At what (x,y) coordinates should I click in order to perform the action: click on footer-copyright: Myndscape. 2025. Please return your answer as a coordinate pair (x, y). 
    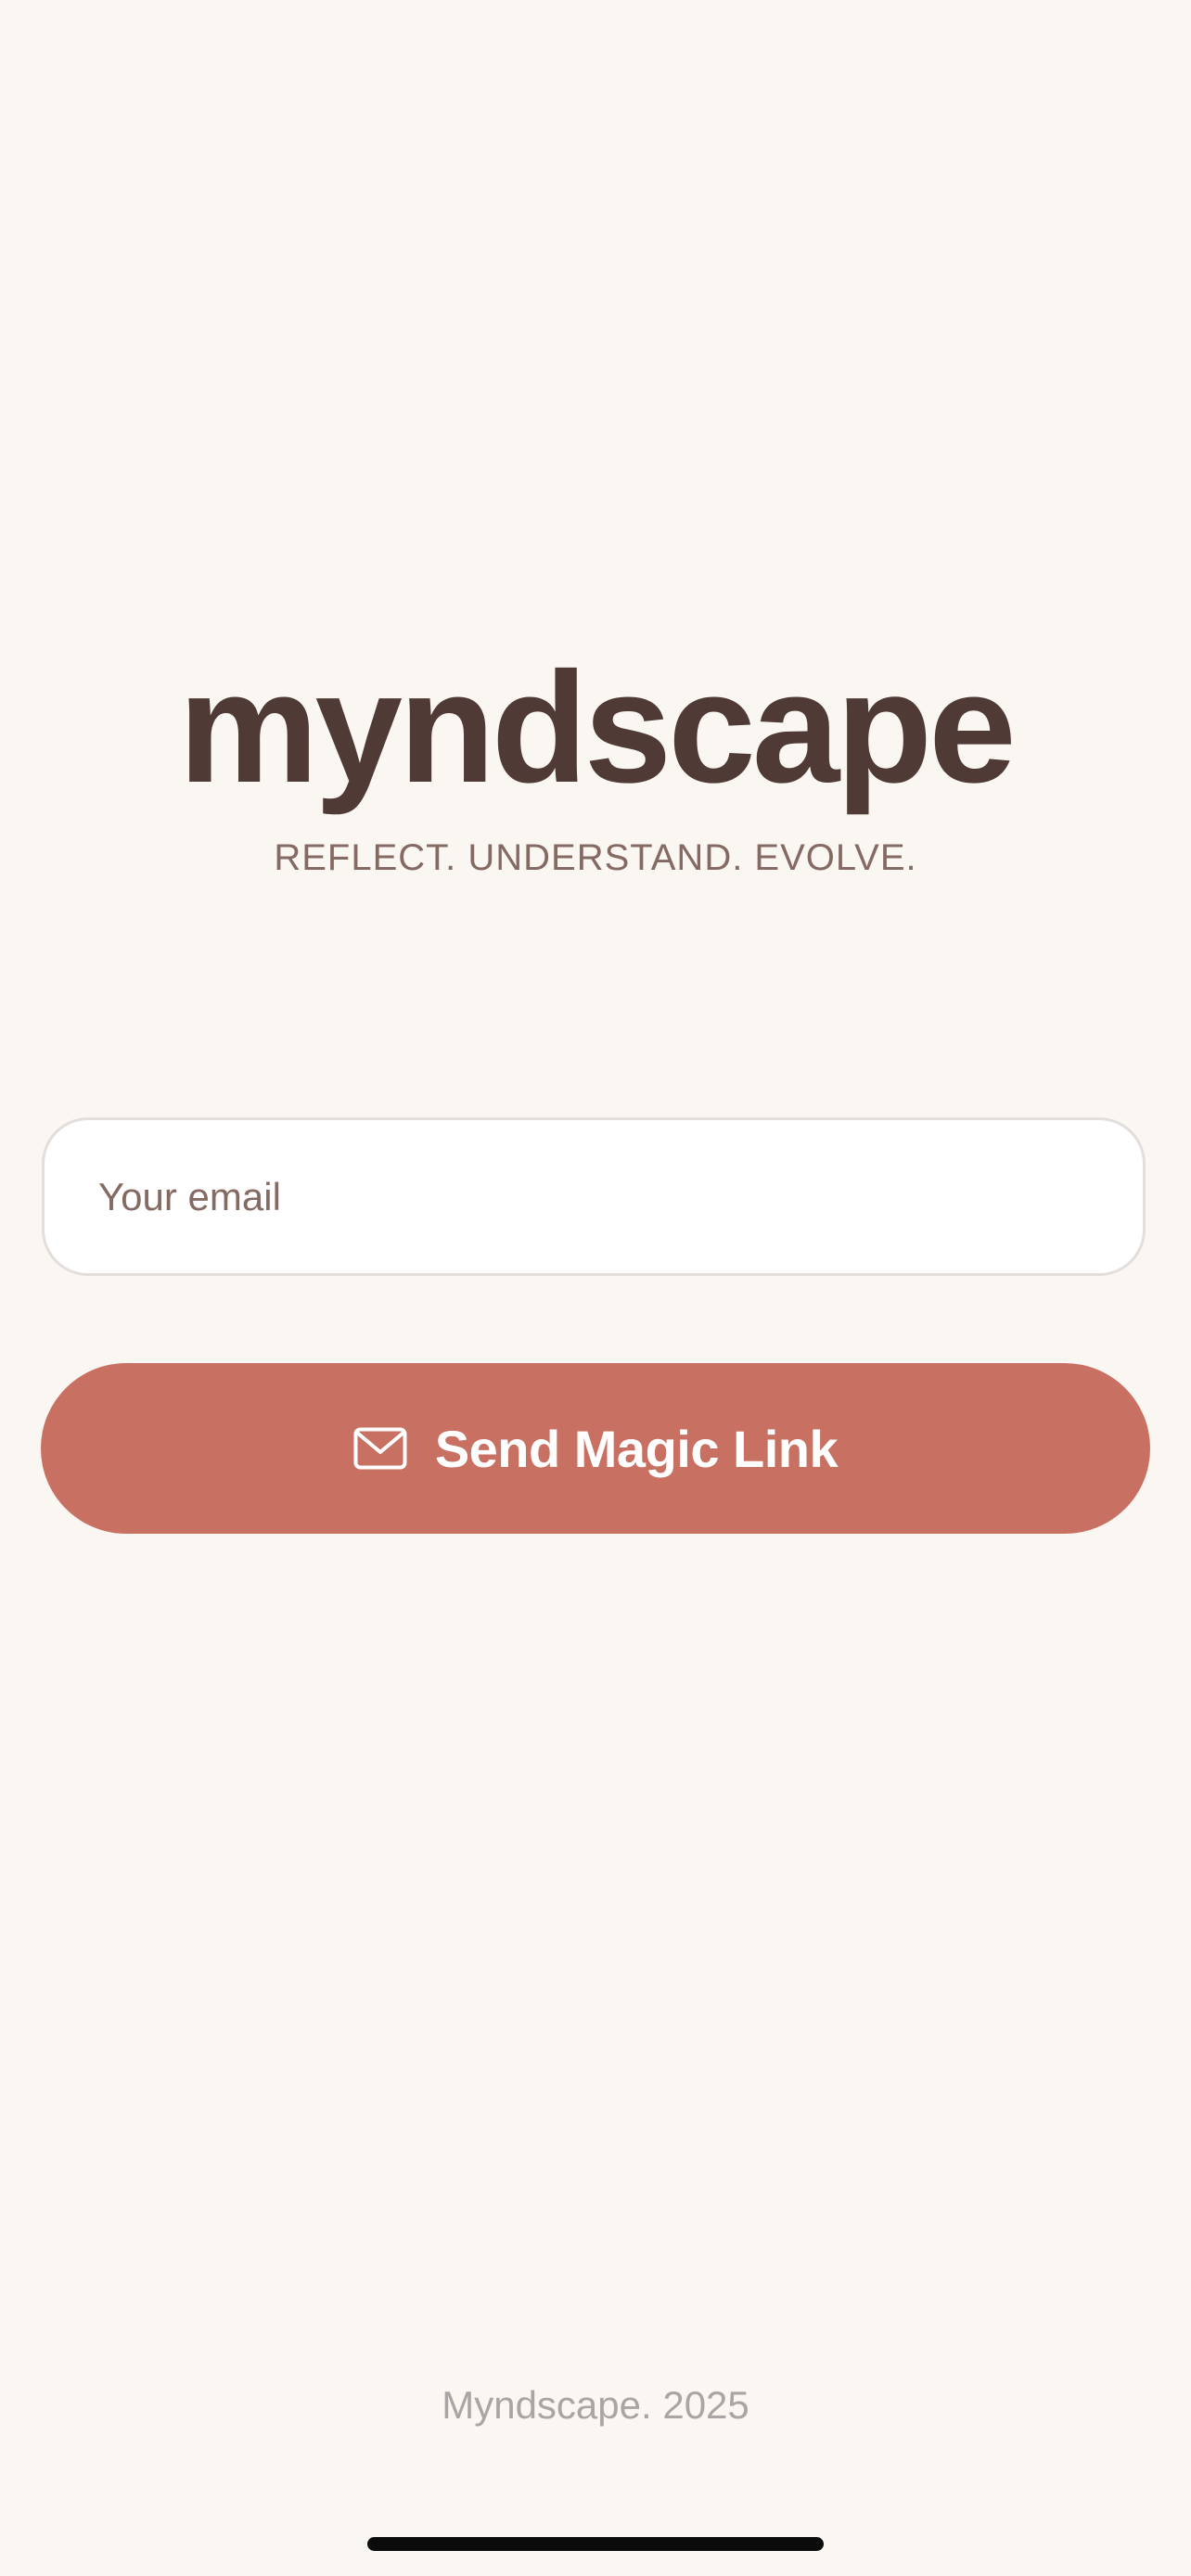
    Looking at the image, I should click on (595, 2405).